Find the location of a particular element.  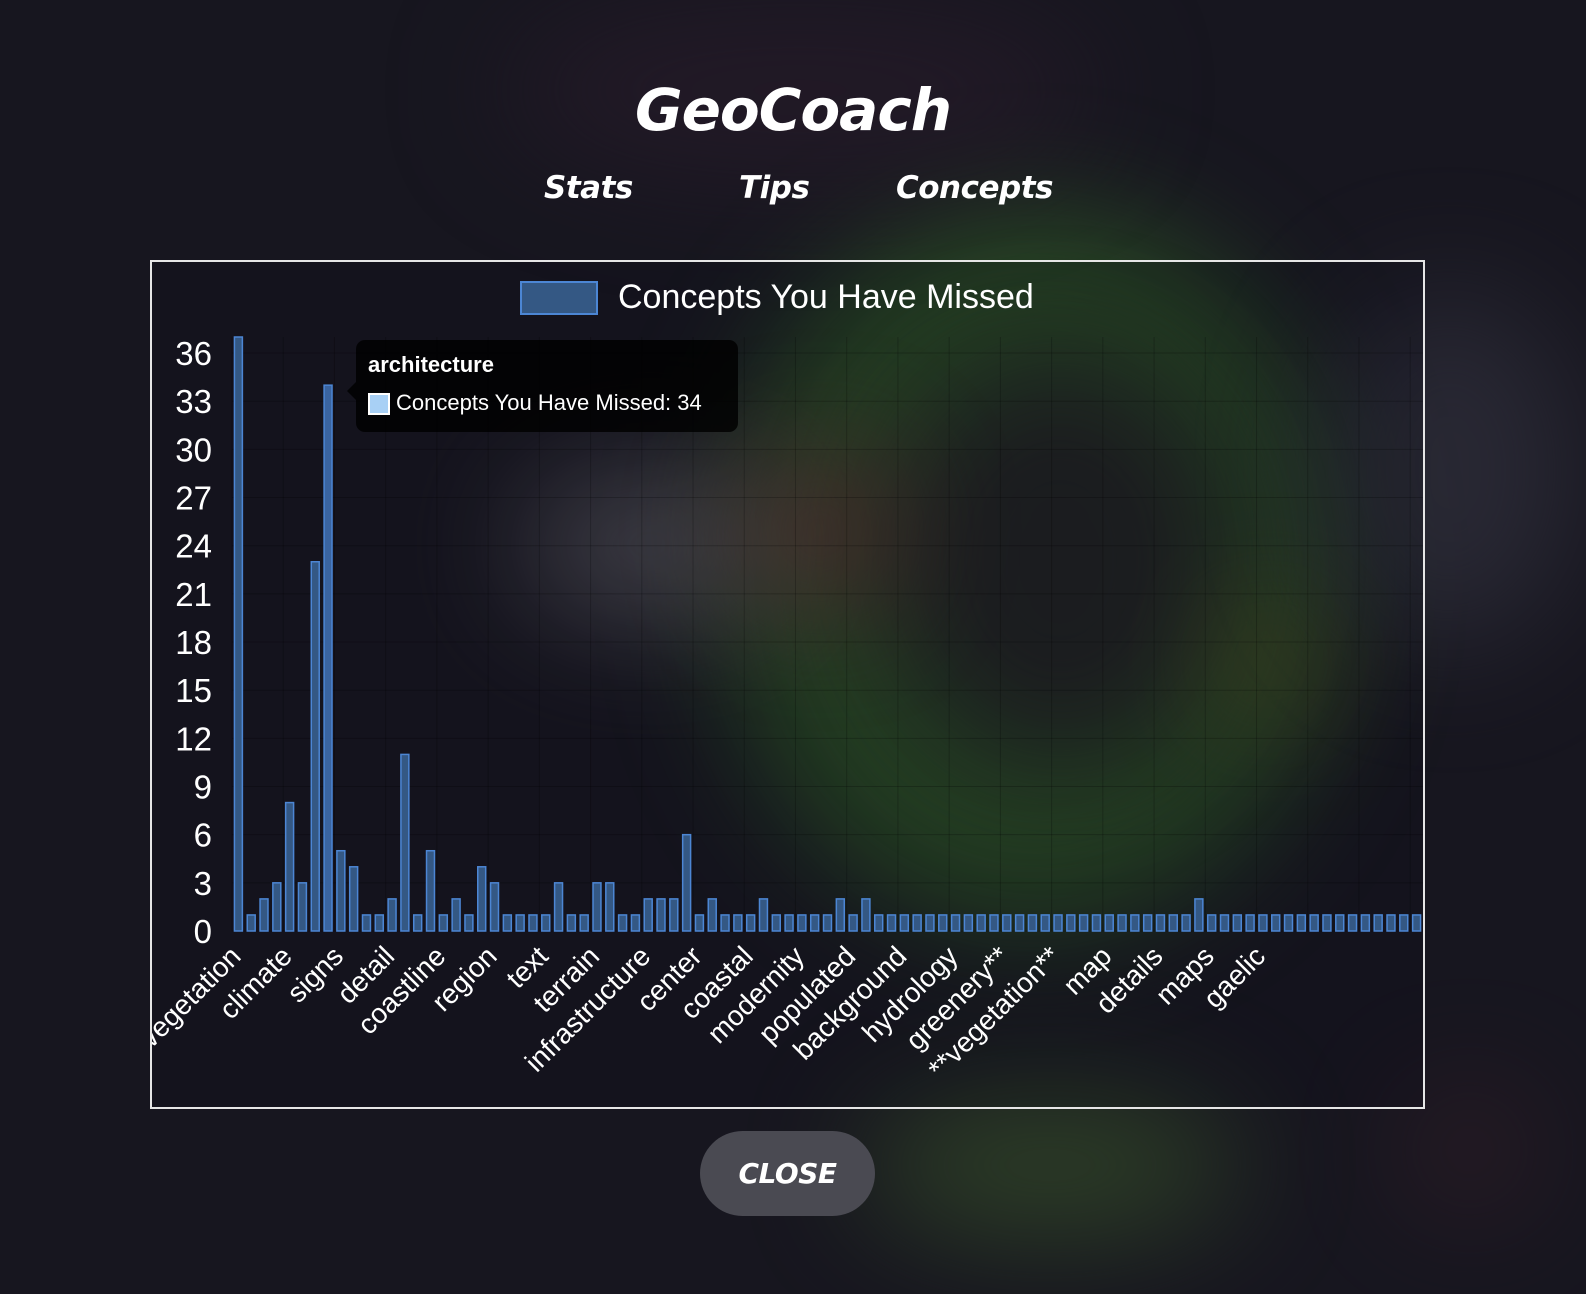

nav-tabs: Stats Tips Concepts is located at coordinates (793, 195).